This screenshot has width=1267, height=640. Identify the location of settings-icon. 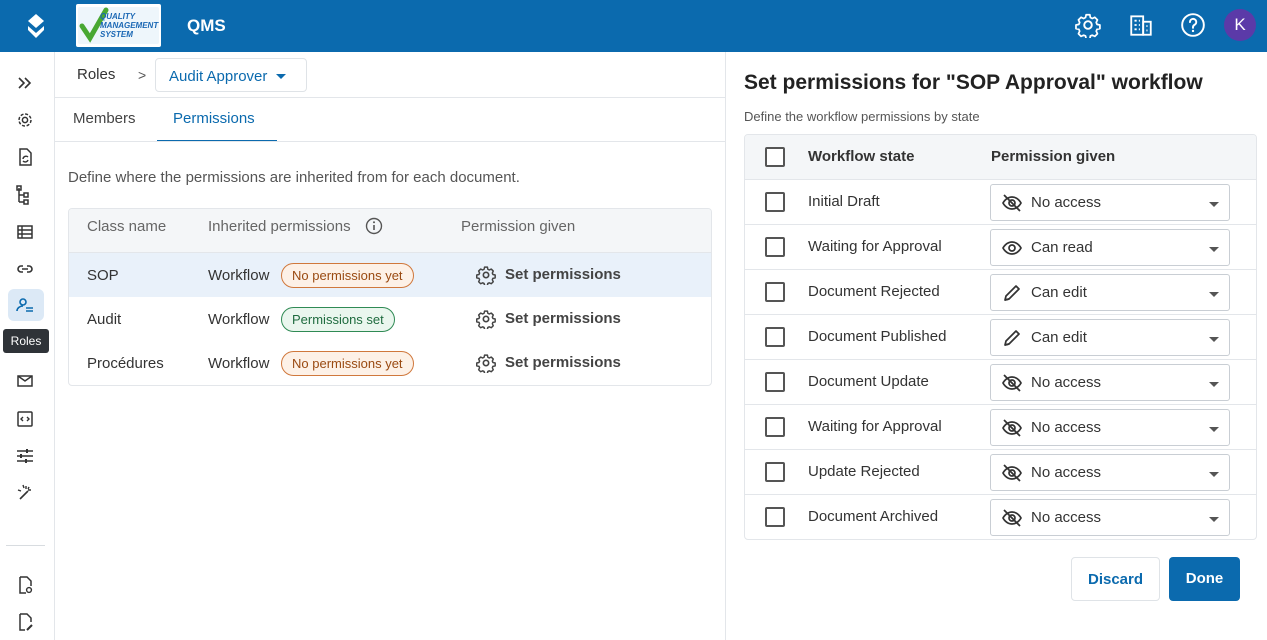
(25, 120).